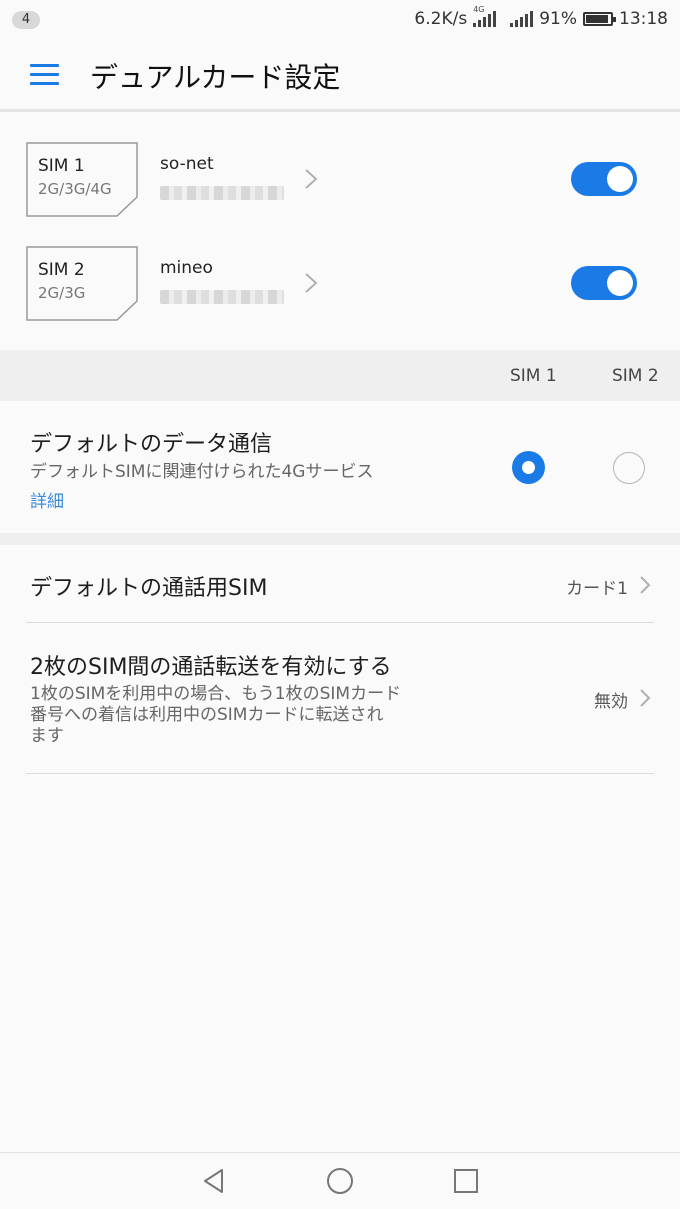 This screenshot has height=1209, width=680. Describe the element at coordinates (485, 16) in the screenshot. I see `signal-4g-icon: 4G` at that location.